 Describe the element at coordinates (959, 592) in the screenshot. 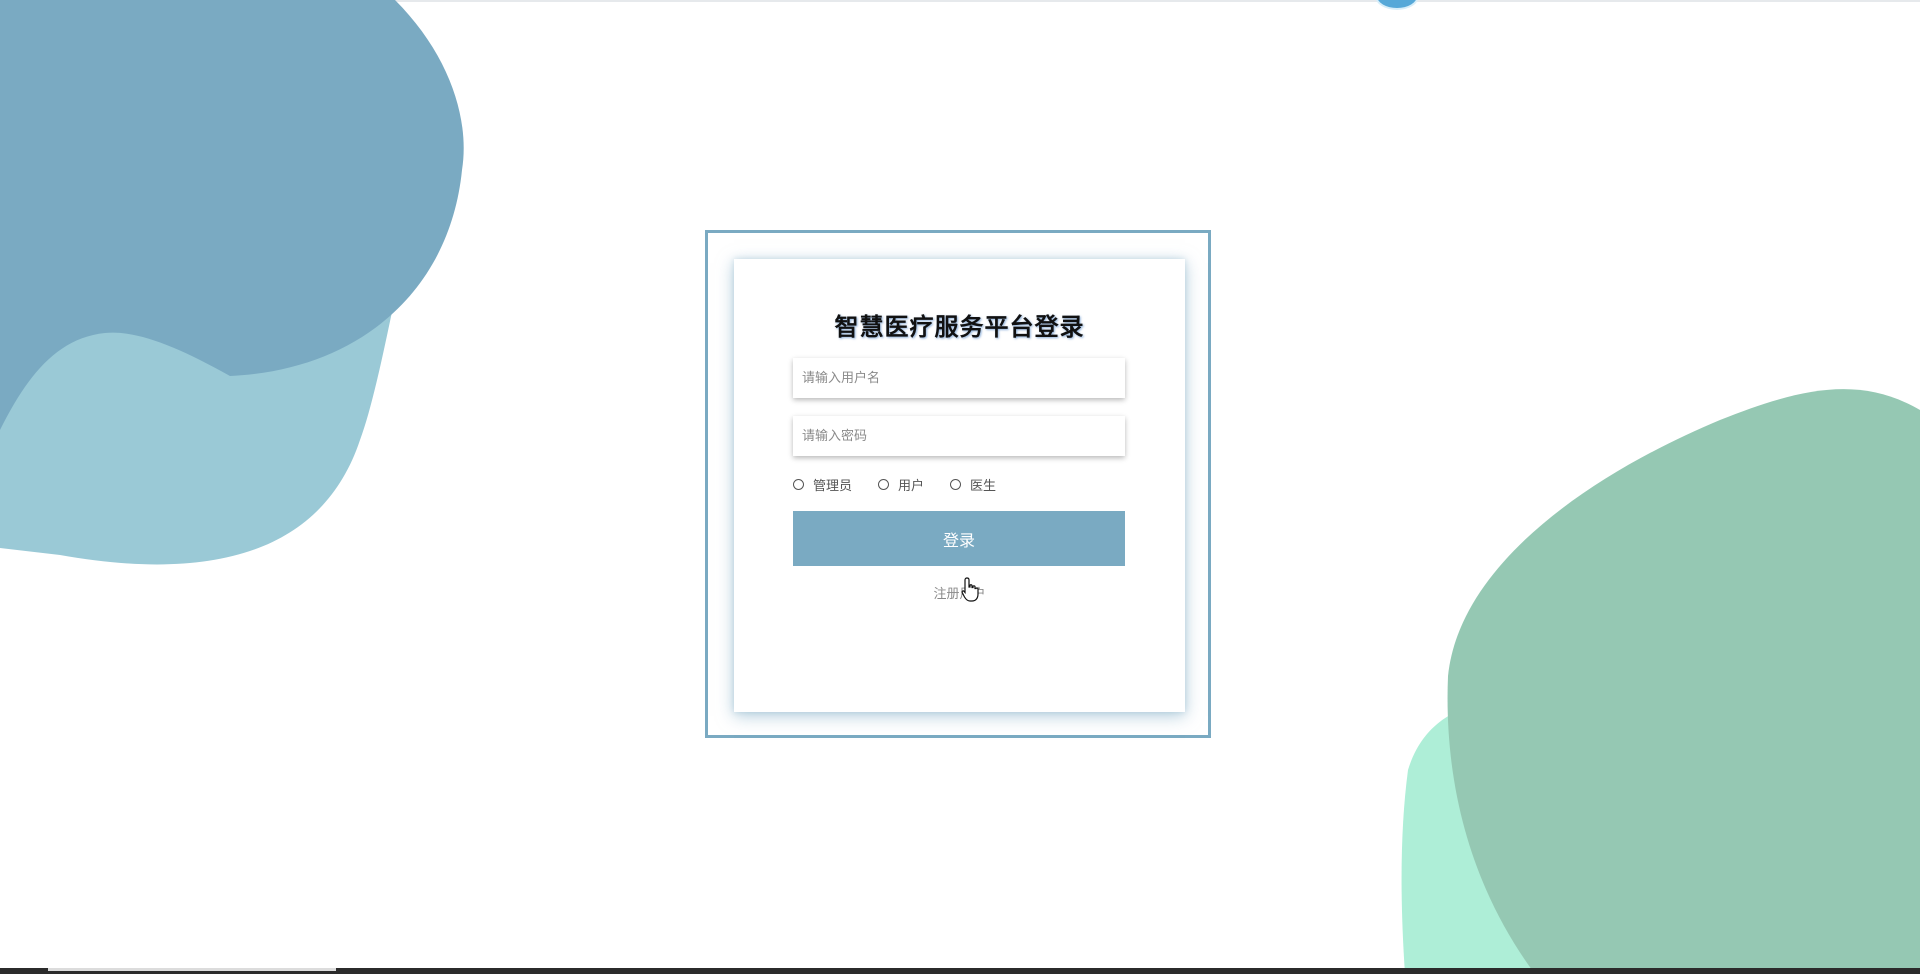

I see `register-link: 注册用户` at that location.